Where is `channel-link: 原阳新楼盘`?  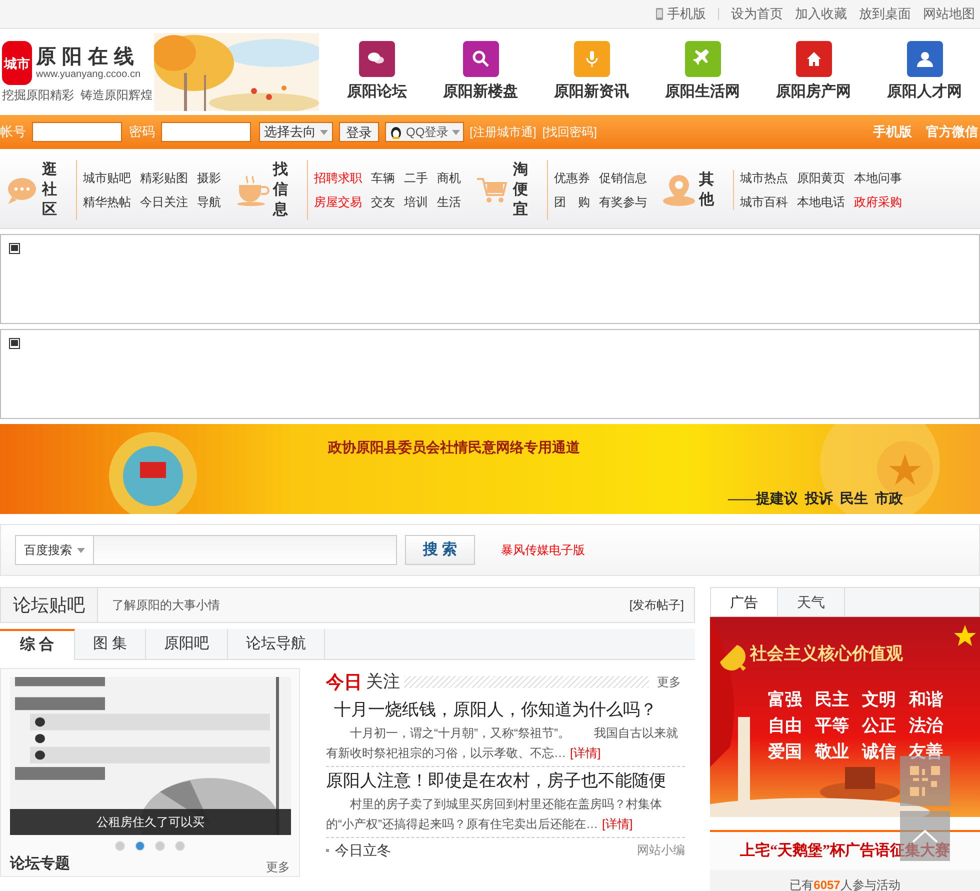 channel-link: 原阳新楼盘 is located at coordinates (480, 72).